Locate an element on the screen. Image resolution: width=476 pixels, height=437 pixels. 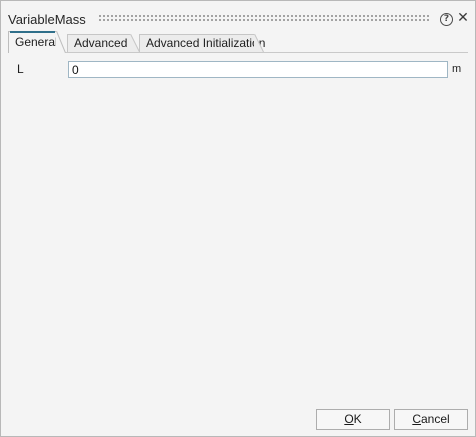
tab-advanced-initialization-slant is located at coordinates (259, 43).